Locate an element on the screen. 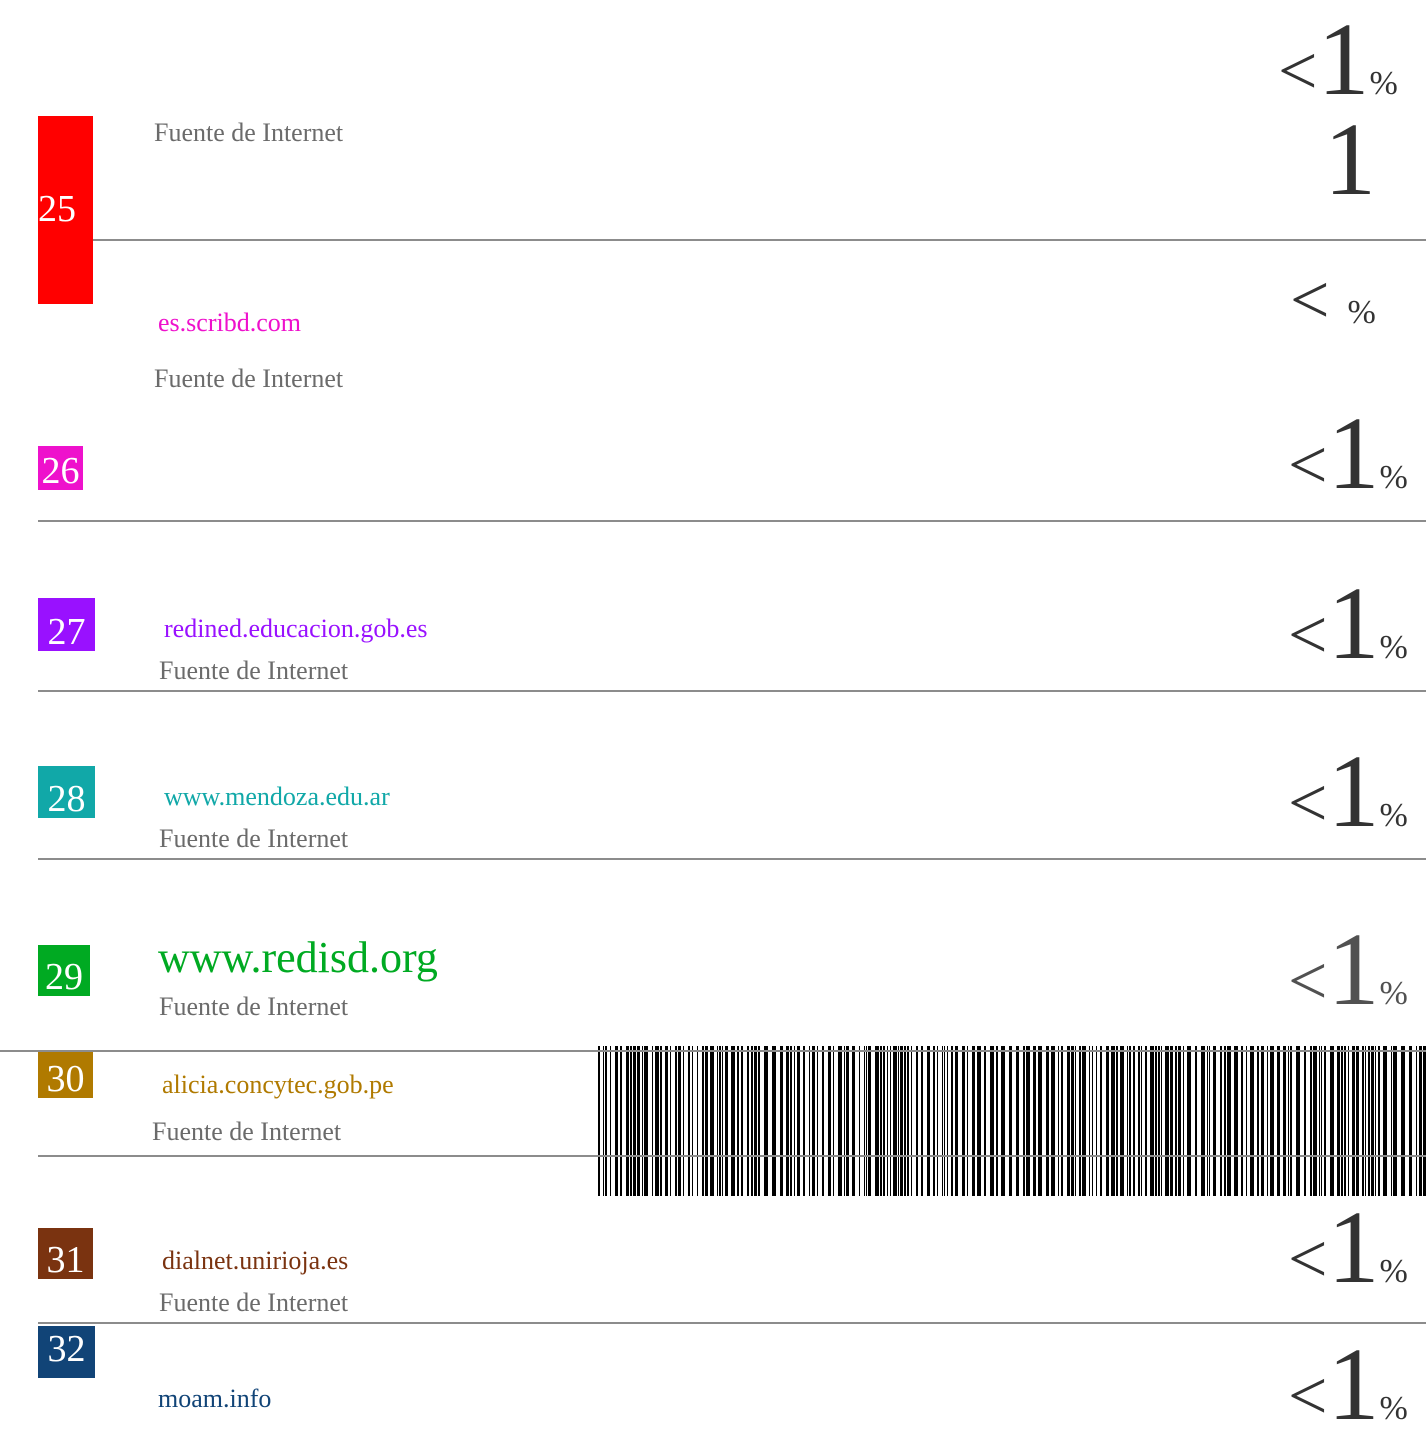 The image size is (1426, 1445). source-link: www.redisd.org is located at coordinates (298, 957).